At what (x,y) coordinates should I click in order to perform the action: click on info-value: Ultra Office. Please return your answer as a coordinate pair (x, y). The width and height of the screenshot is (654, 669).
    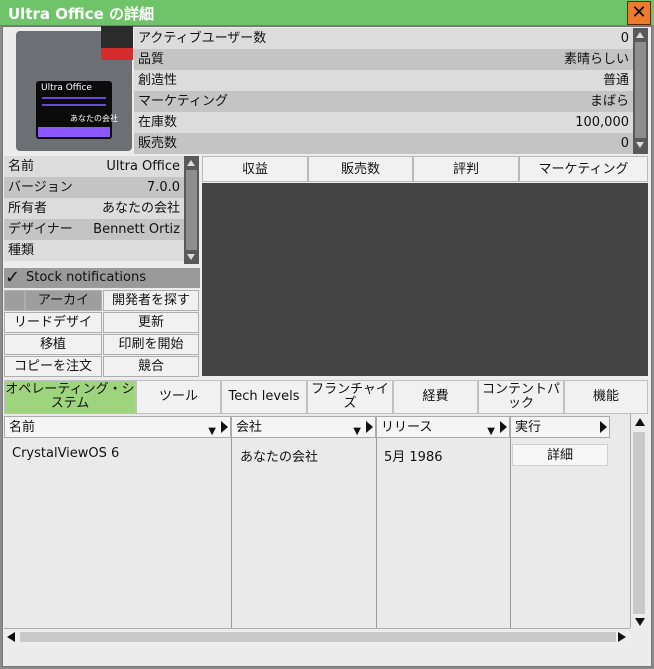
    Looking at the image, I should click on (143, 166).